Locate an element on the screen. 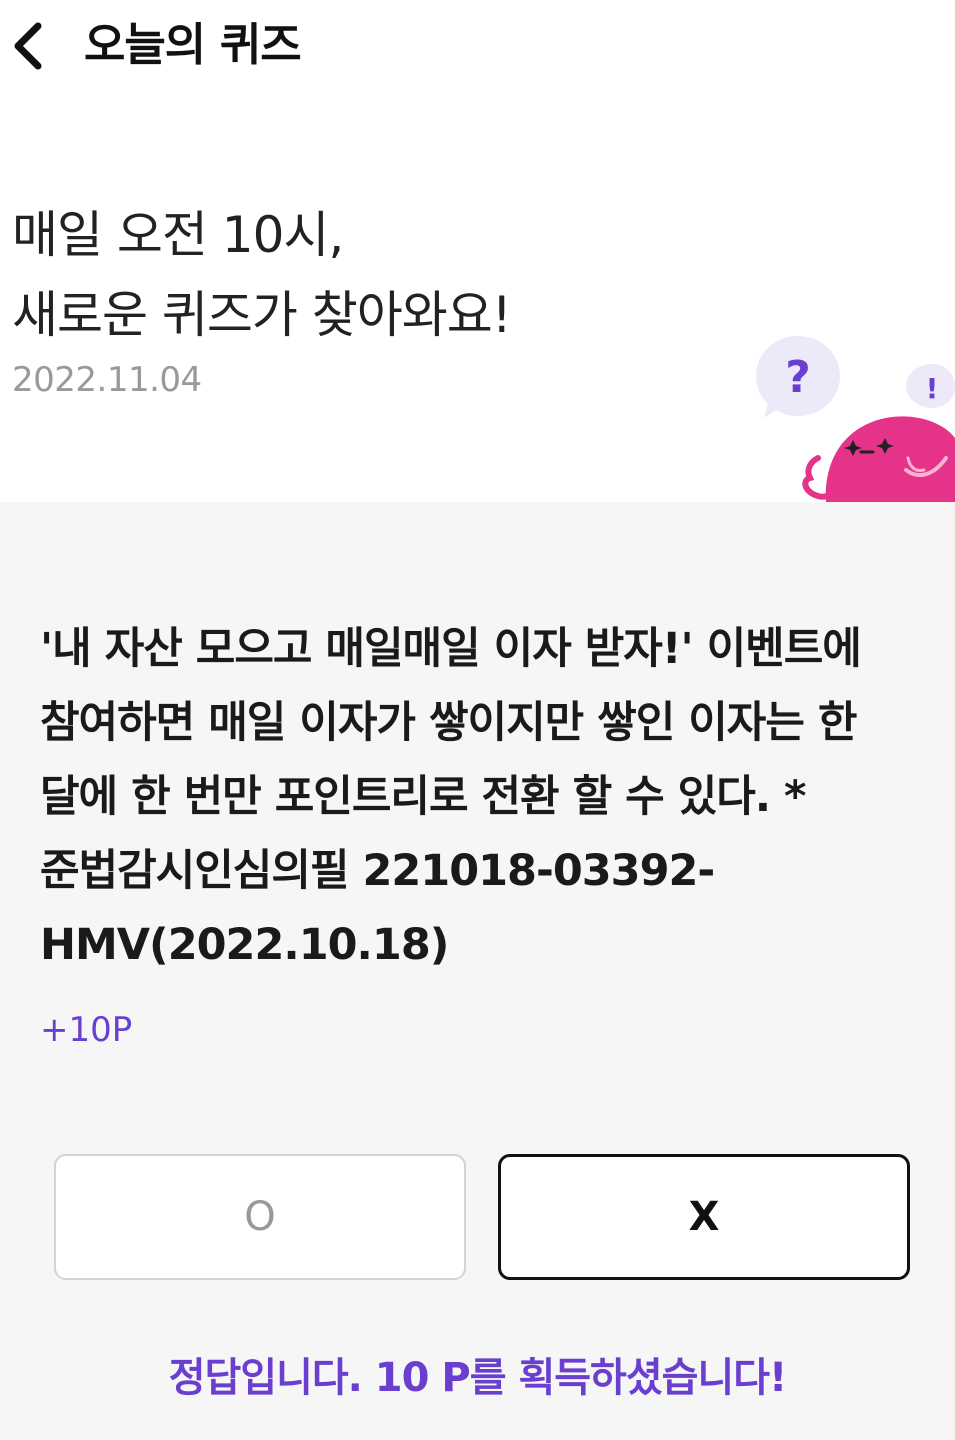 This screenshot has width=955, height=1440. answer-x-button: X is located at coordinates (704, 1217).